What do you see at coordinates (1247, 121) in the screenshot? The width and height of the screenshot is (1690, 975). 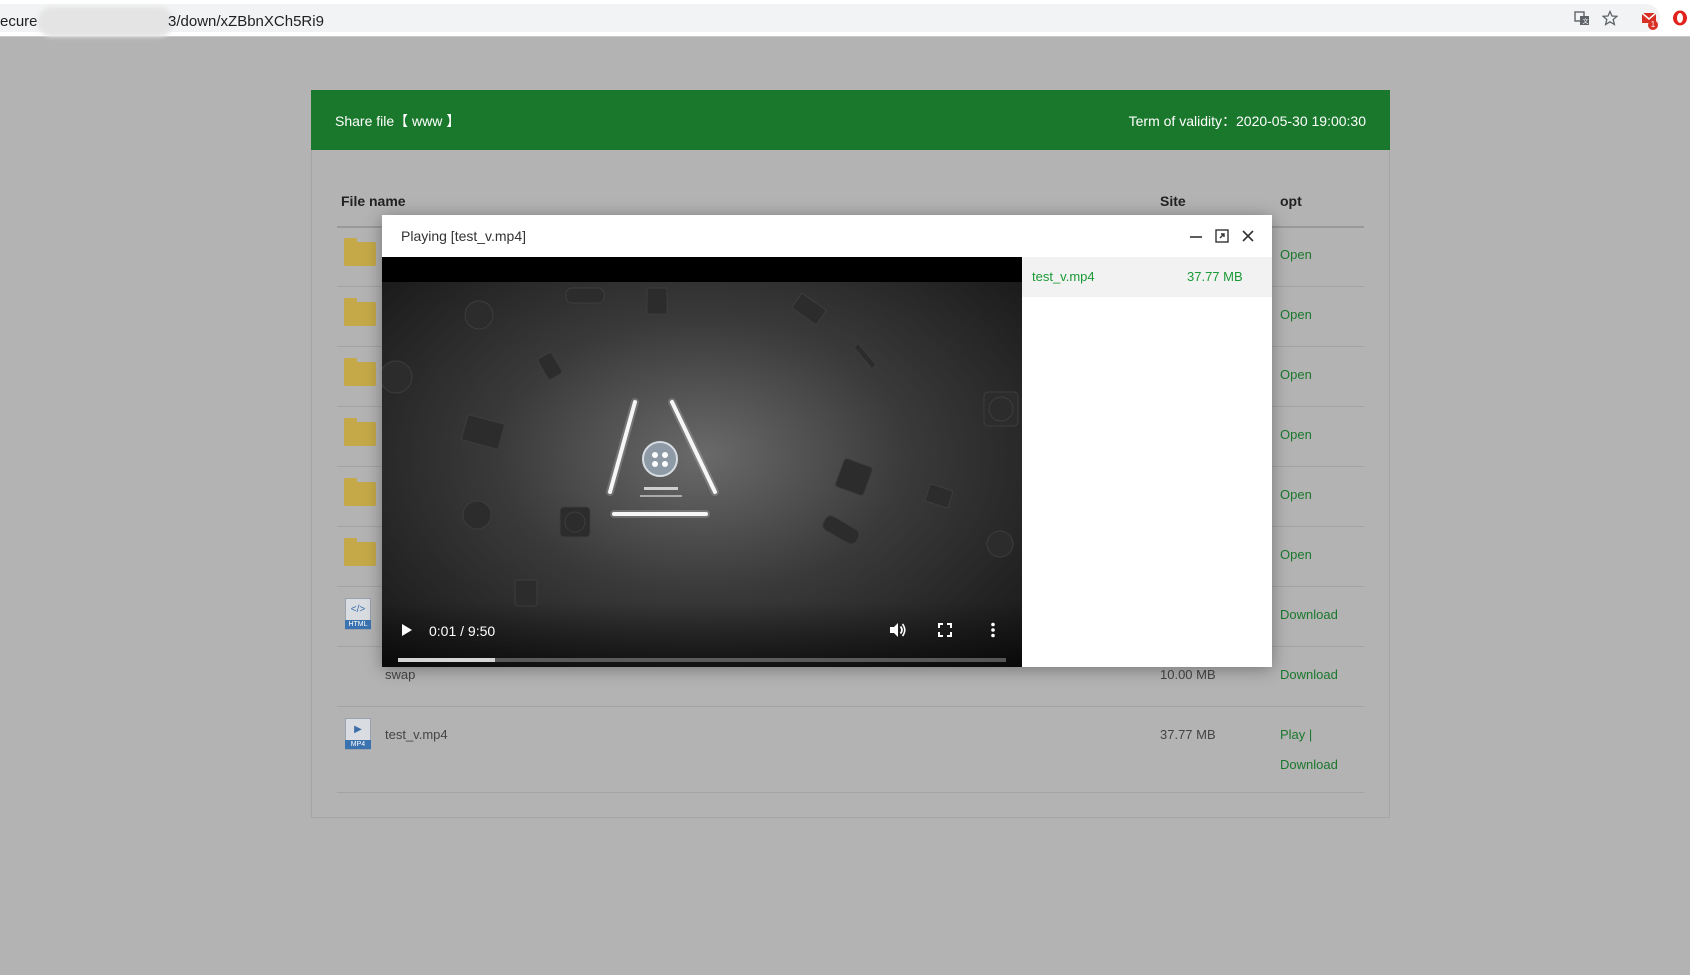 I see `share-validity: Term of validity：2020-05-30 19:00:30` at bounding box center [1247, 121].